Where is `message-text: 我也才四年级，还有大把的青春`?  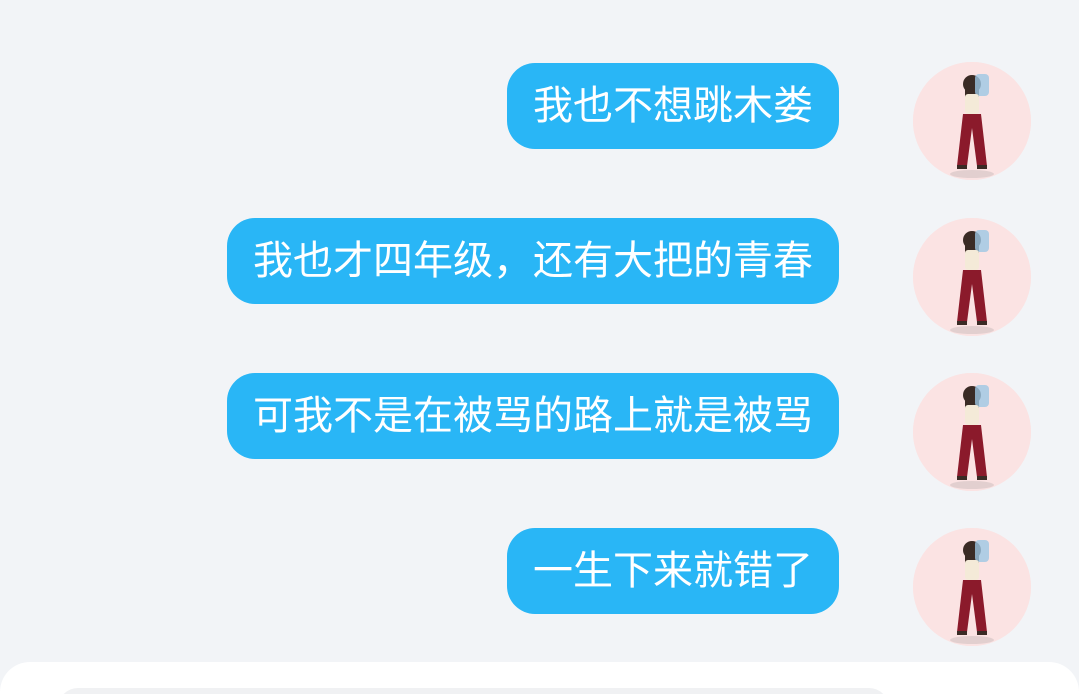
message-text: 我也才四年级，还有大把的青春 is located at coordinates (533, 261).